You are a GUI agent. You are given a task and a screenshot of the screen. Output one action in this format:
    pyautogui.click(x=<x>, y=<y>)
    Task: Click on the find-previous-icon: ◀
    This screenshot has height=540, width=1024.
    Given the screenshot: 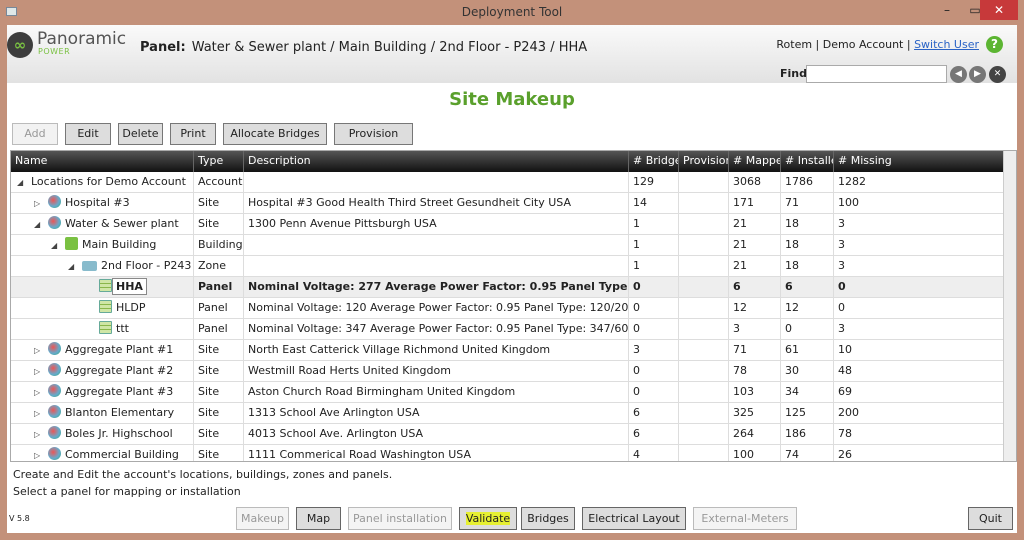 What is the action you would take?
    pyautogui.click(x=958, y=74)
    